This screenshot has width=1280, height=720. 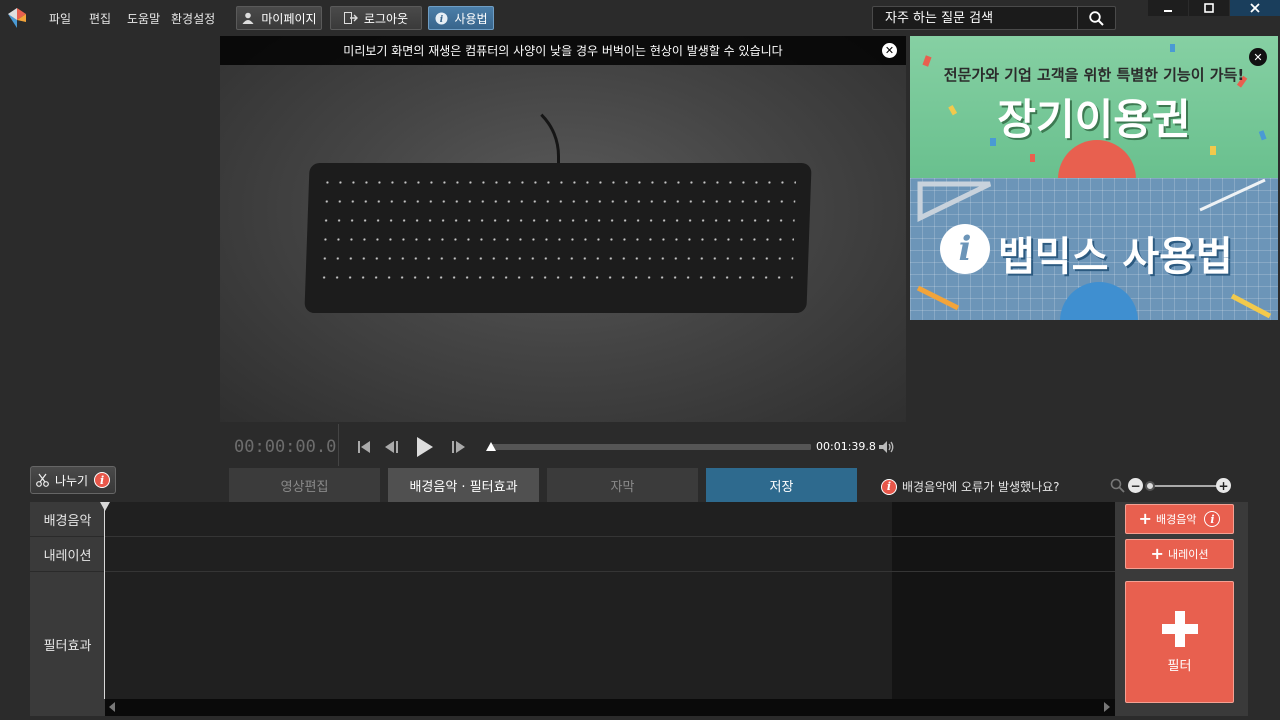 What do you see at coordinates (1094, 75) in the screenshot?
I see `ad1-subtitle: 전문가와 기업 고객을 위한 특별한 기능이 가득!` at bounding box center [1094, 75].